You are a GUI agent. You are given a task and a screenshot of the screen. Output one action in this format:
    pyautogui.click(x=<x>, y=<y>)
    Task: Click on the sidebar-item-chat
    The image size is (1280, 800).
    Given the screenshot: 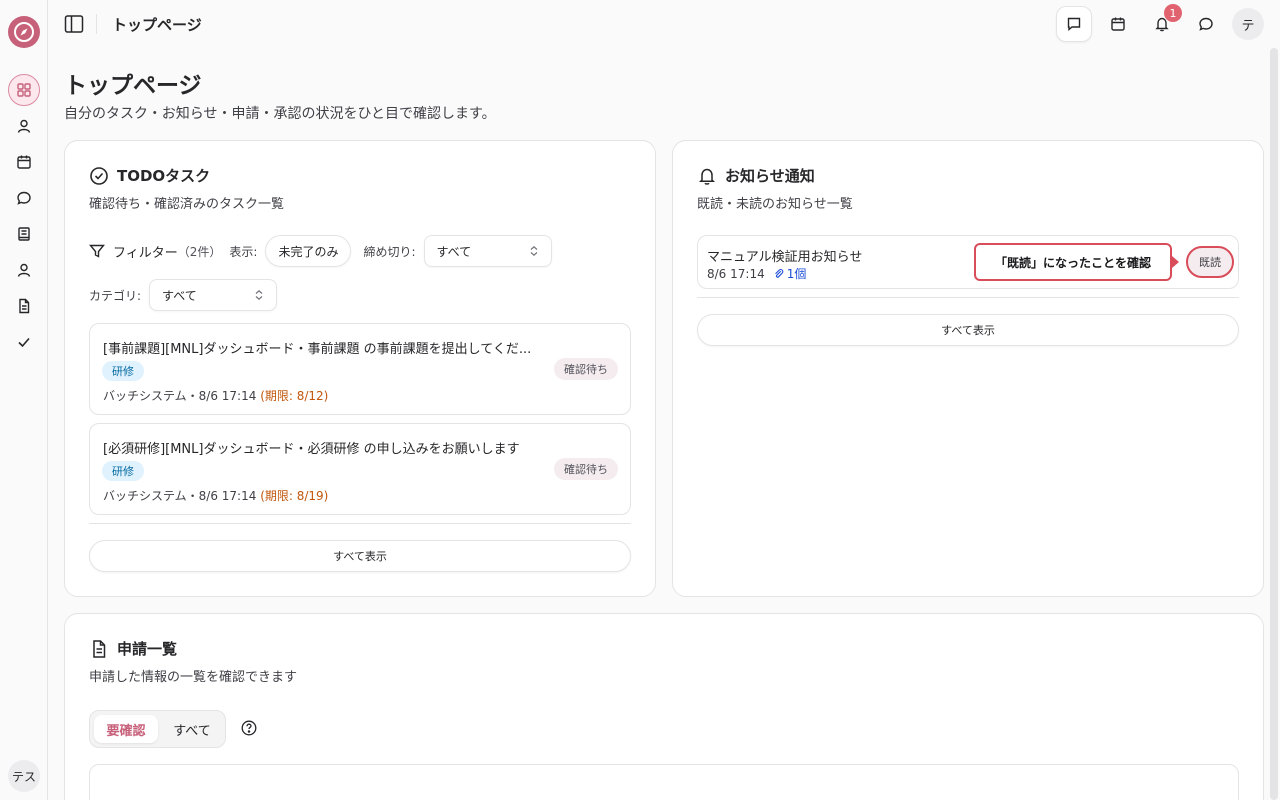 What is the action you would take?
    pyautogui.click(x=24, y=198)
    